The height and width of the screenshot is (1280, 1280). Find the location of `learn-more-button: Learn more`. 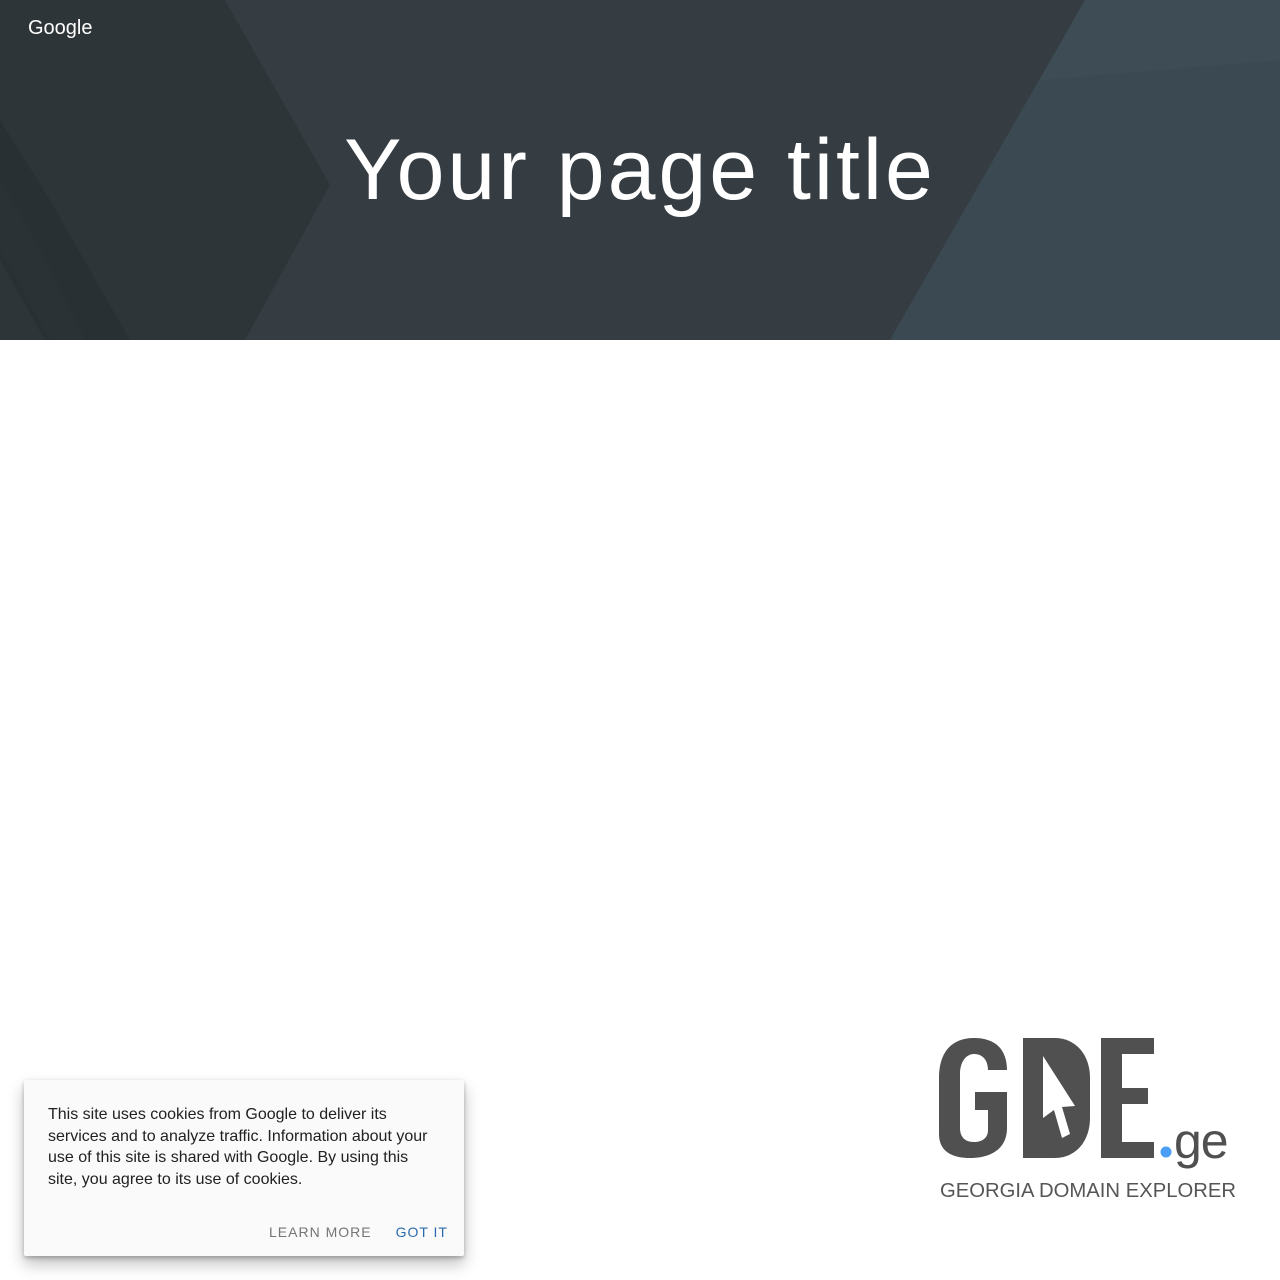

learn-more-button: Learn more is located at coordinates (320, 1232).